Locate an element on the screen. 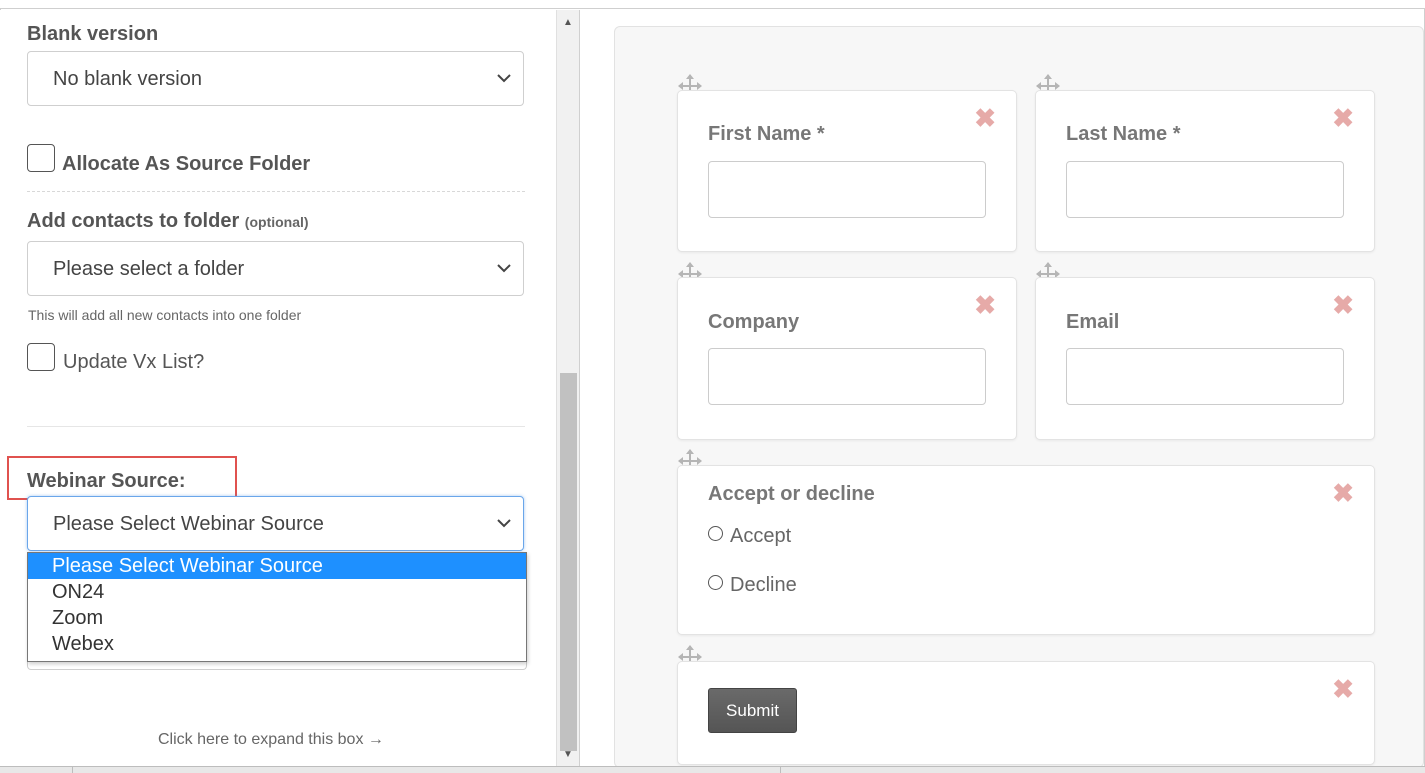 This screenshot has height=773, width=1425. allocate-source-label: Allocate As Source Folder is located at coordinates (186, 164).